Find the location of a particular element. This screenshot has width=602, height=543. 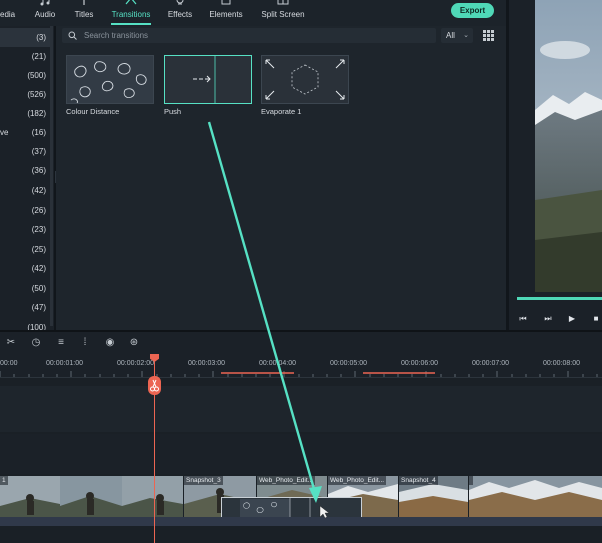

active-tab-underline is located at coordinates (131, 24).